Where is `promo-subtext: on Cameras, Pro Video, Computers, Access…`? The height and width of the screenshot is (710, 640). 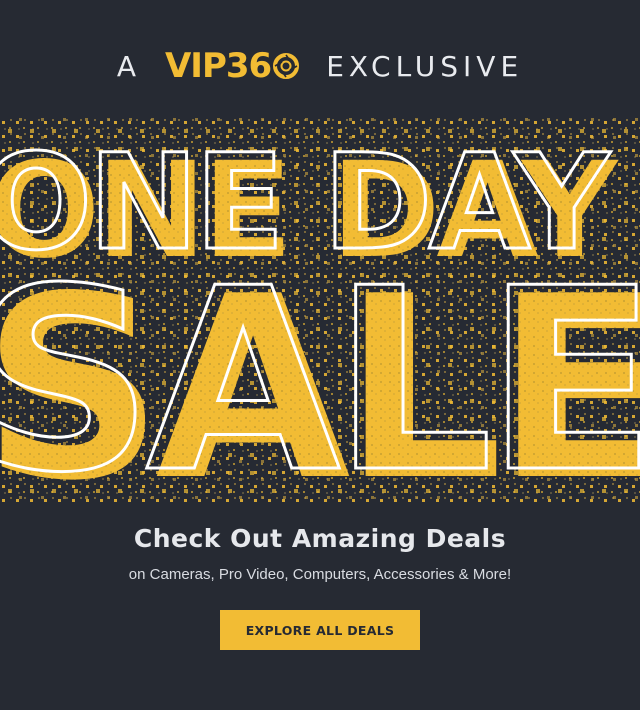
promo-subtext: on Cameras, Pro Video, Computers, Access… is located at coordinates (320, 574).